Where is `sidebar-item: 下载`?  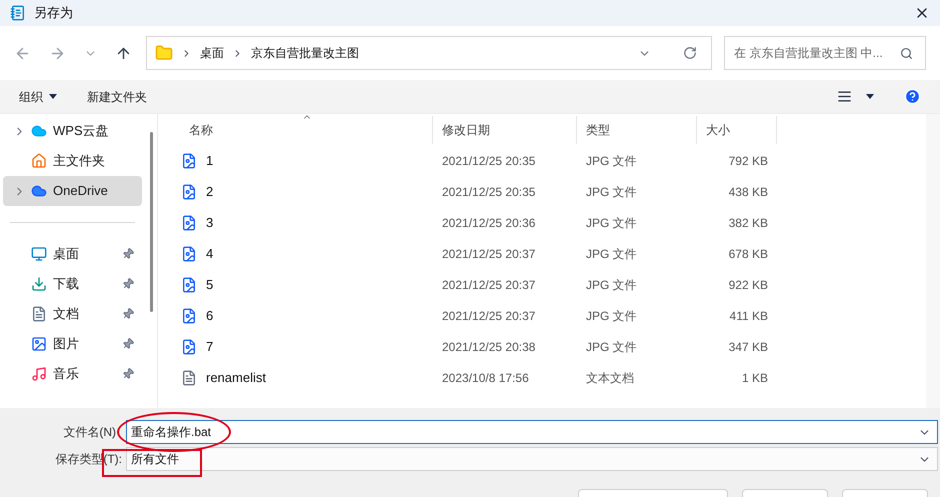
sidebar-item: 下载 is located at coordinates (72, 284).